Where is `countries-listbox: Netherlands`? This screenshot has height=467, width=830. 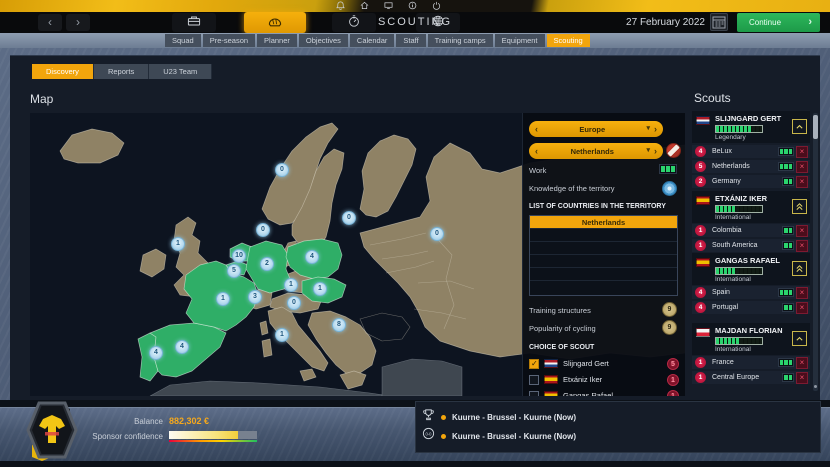
countries-listbox: Netherlands is located at coordinates (603, 255).